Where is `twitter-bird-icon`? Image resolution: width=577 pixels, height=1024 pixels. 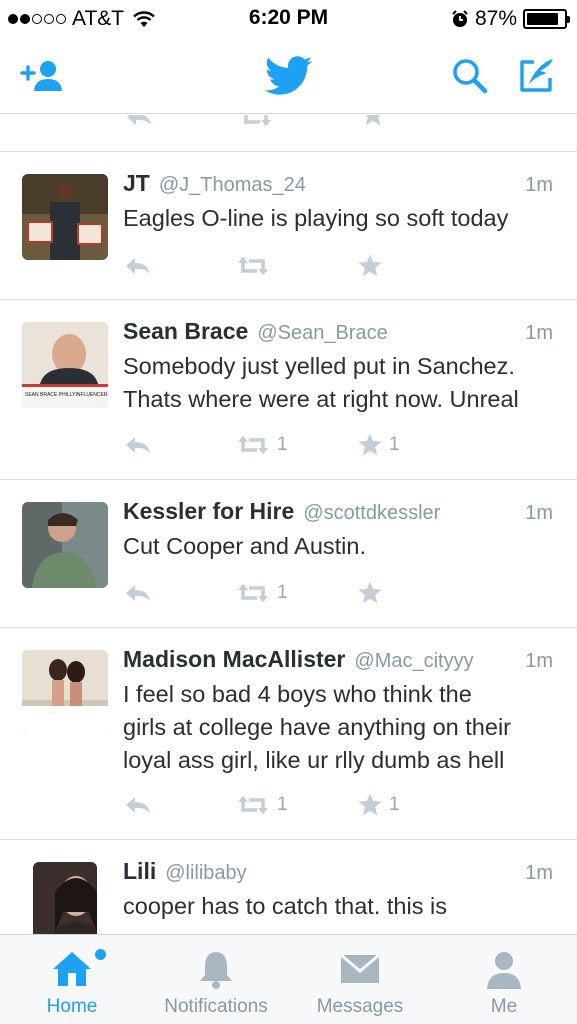
twitter-bird-icon is located at coordinates (288, 75).